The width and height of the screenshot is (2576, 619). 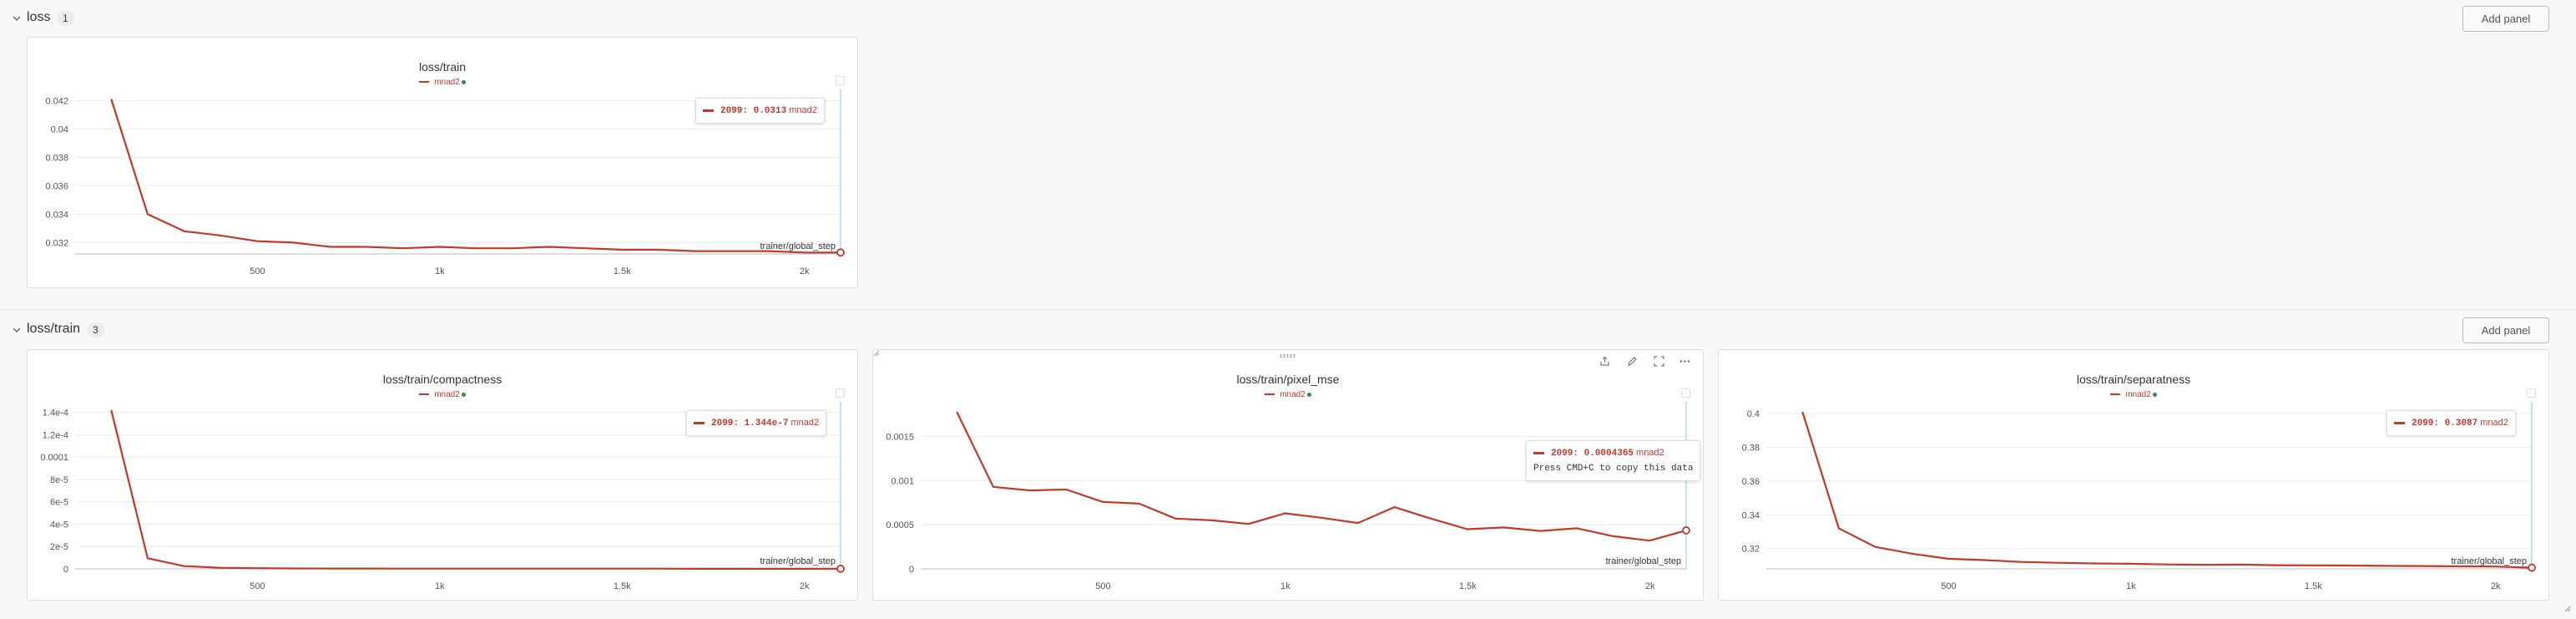 What do you see at coordinates (39, 17) in the screenshot?
I see `section-title: loss` at bounding box center [39, 17].